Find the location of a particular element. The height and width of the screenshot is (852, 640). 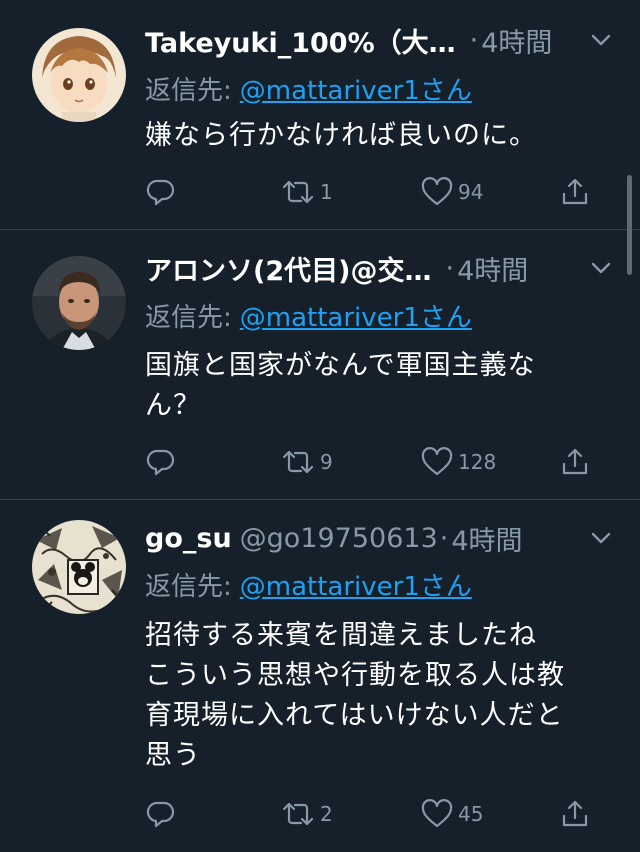

tweet-text-line: 思う is located at coordinates (173, 755).